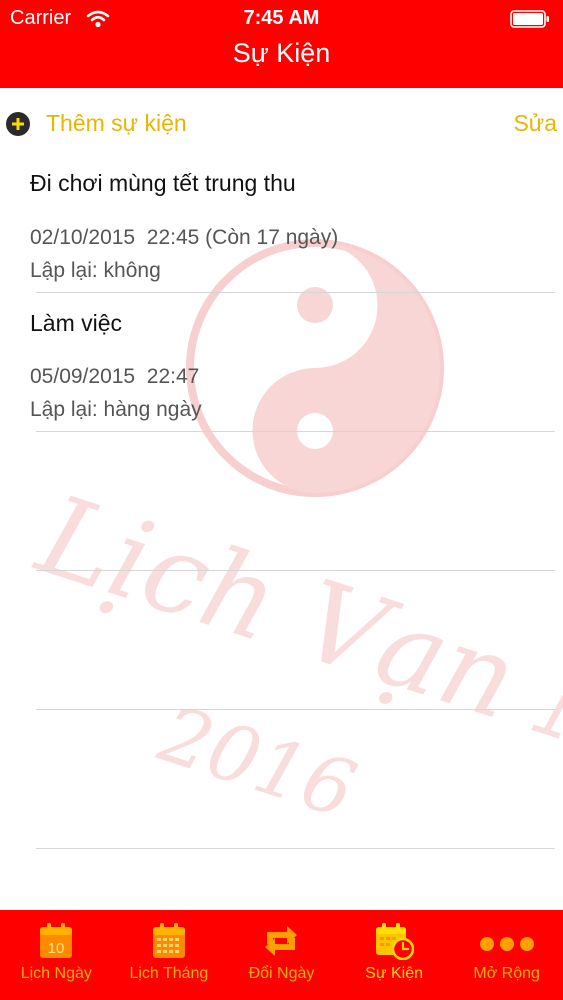 This screenshot has height=1000, width=563. What do you see at coordinates (56, 973) in the screenshot?
I see `tab-label: Lịch Ngày` at bounding box center [56, 973].